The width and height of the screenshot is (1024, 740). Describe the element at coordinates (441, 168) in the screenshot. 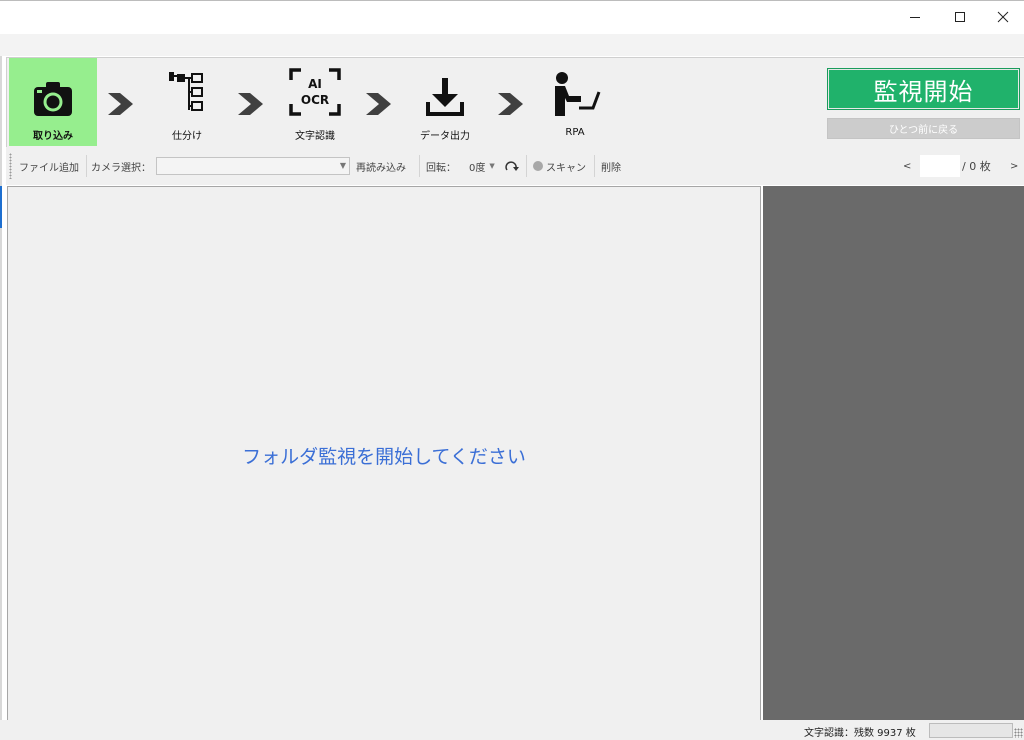

I see `rotate-label: 回転：` at that location.